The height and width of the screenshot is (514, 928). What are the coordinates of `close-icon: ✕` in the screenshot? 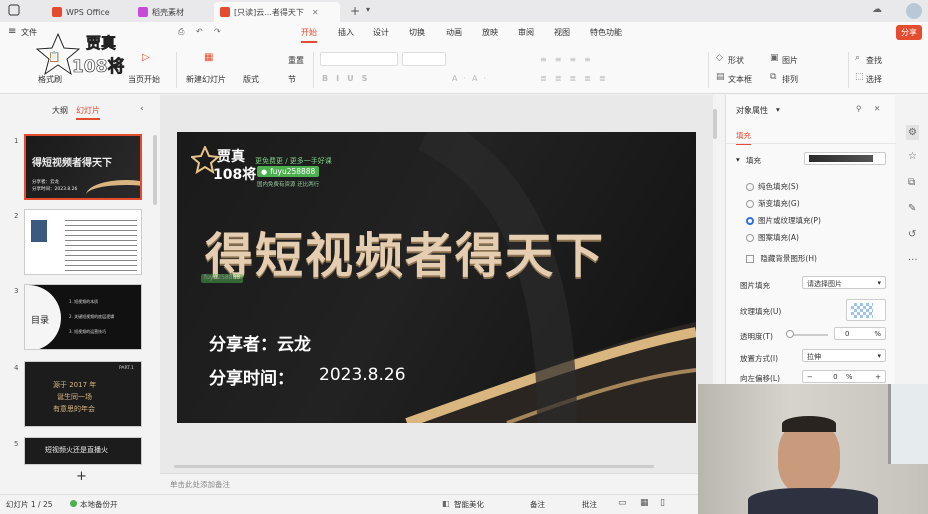 It's located at (877, 108).